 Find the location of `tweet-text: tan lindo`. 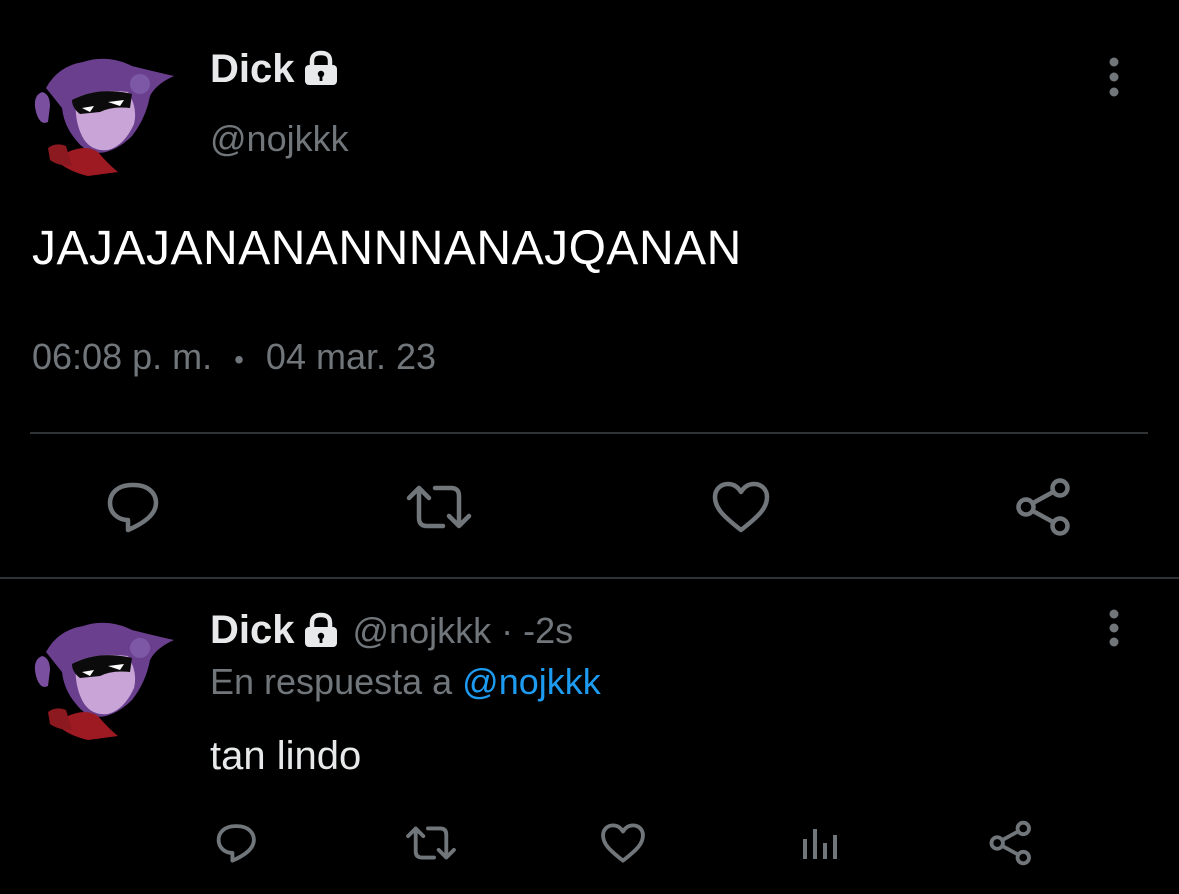

tweet-text: tan lindo is located at coordinates (286, 756).